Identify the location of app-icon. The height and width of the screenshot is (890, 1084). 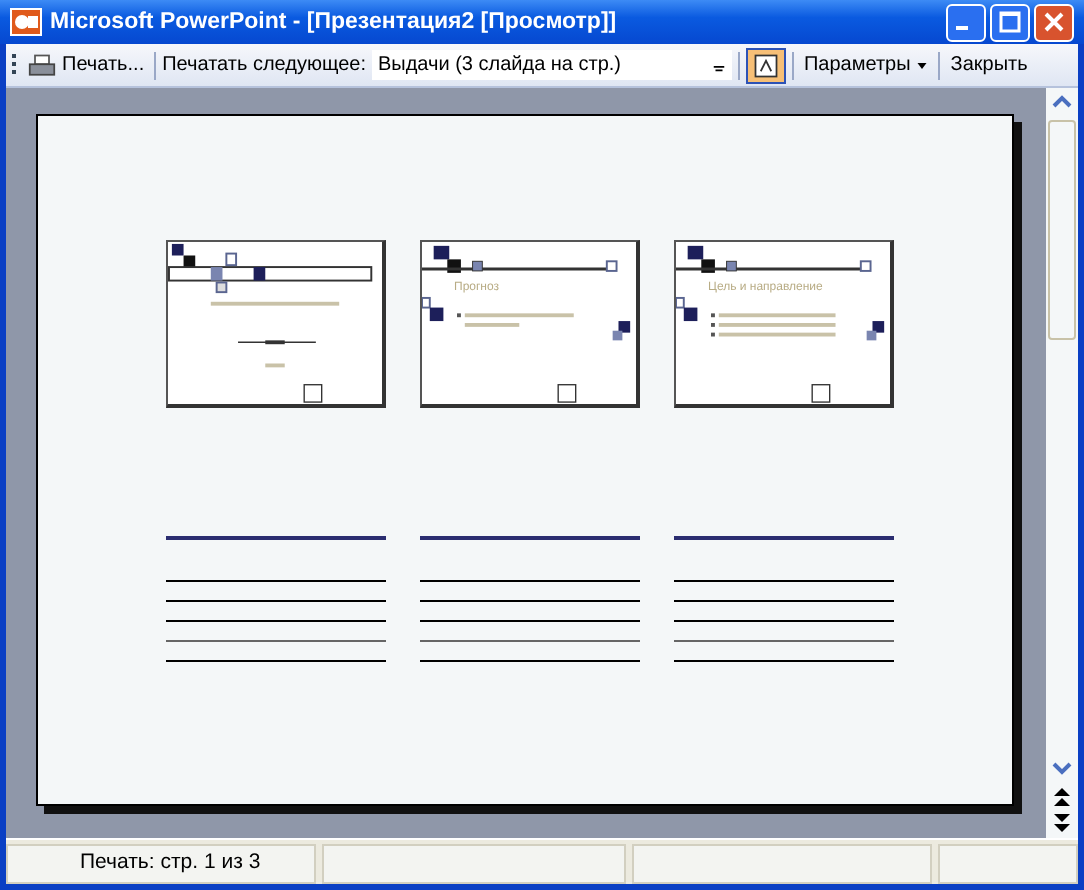
(26, 22).